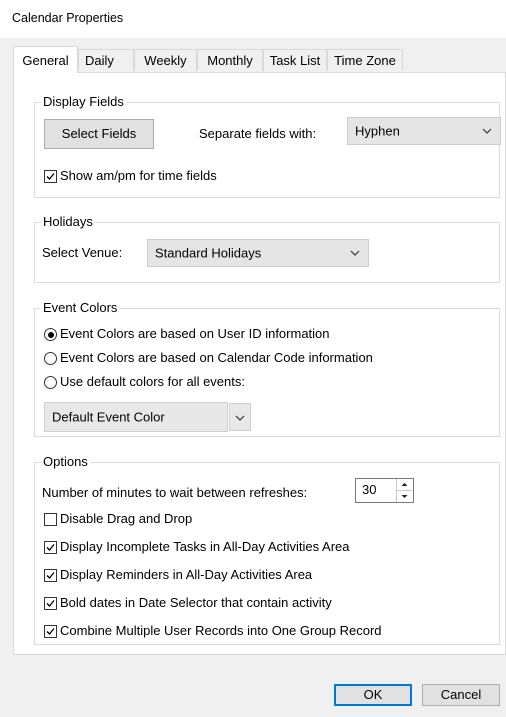 Image resolution: width=506 pixels, height=717 pixels. What do you see at coordinates (83, 101) in the screenshot?
I see `display-fields-legend: Display Fields` at bounding box center [83, 101].